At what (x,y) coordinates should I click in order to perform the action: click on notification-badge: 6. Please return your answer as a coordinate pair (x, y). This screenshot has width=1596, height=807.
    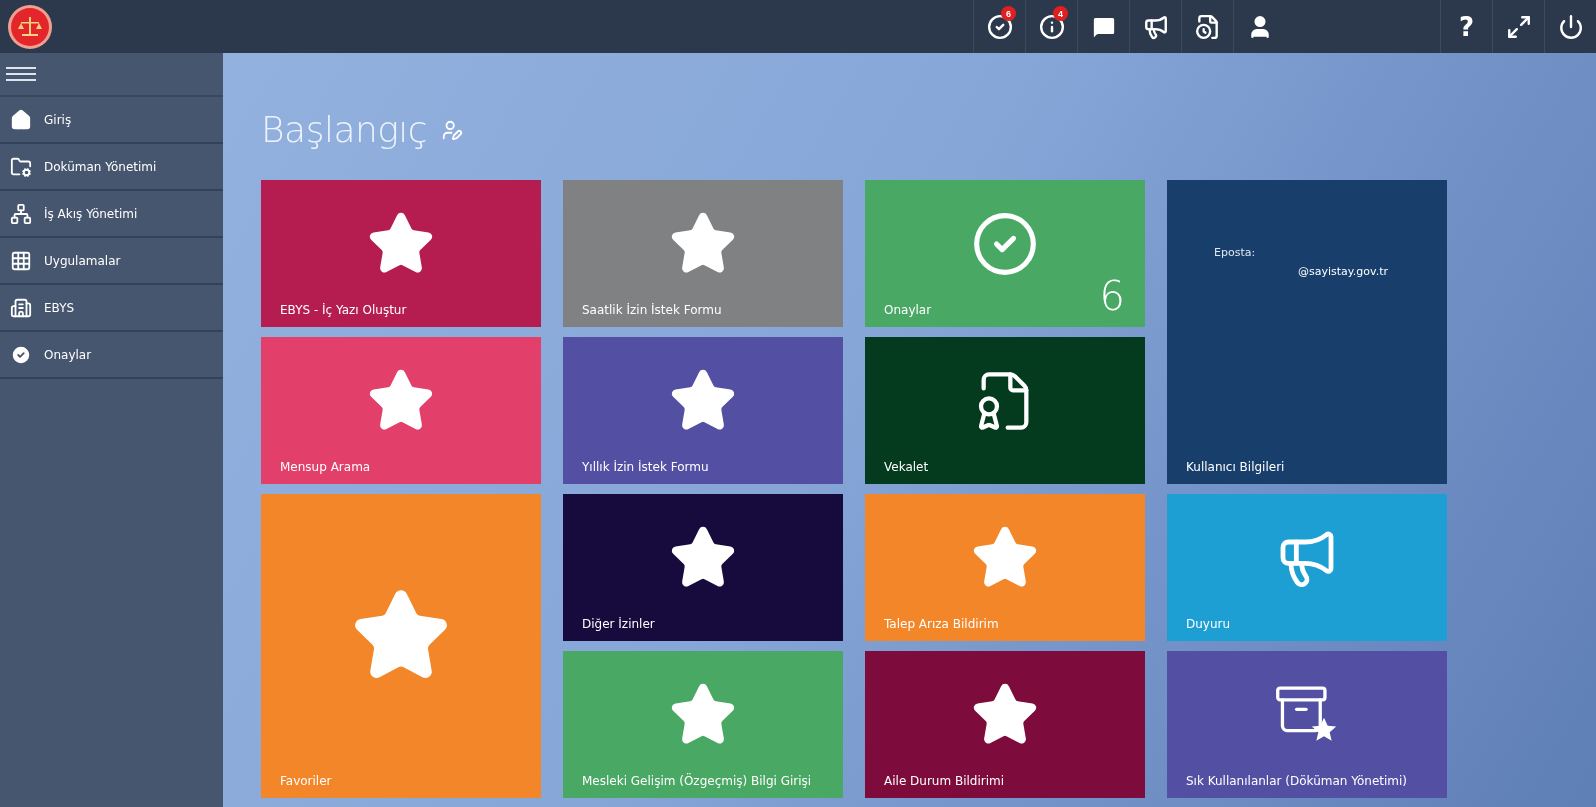
    Looking at the image, I should click on (1008, 13).